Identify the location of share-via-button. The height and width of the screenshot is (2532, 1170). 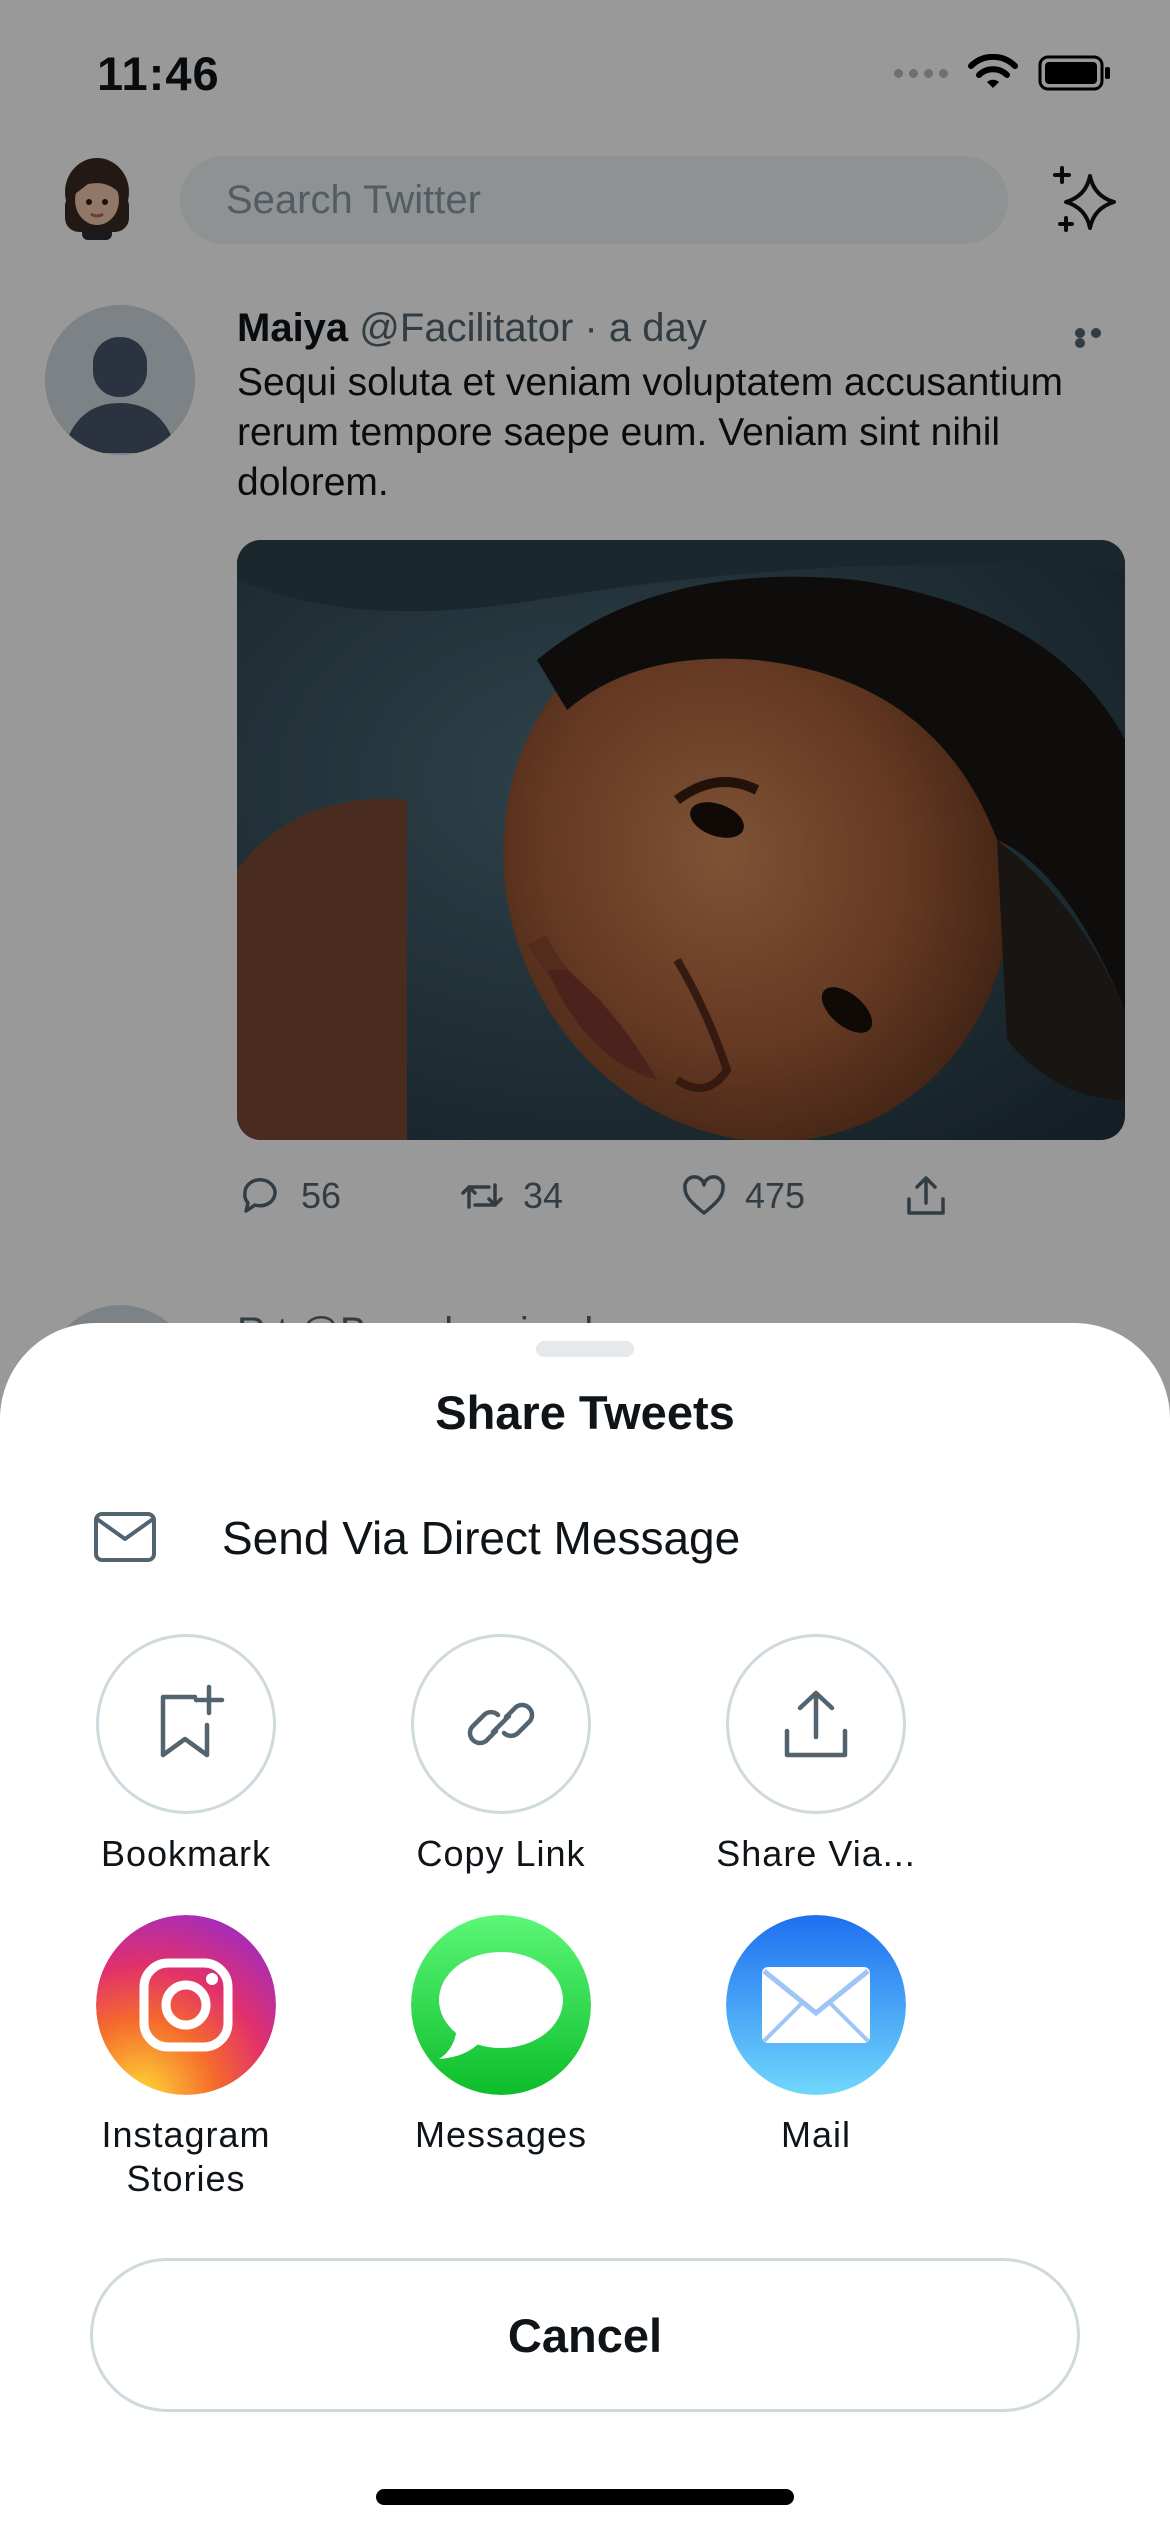
(816, 1724).